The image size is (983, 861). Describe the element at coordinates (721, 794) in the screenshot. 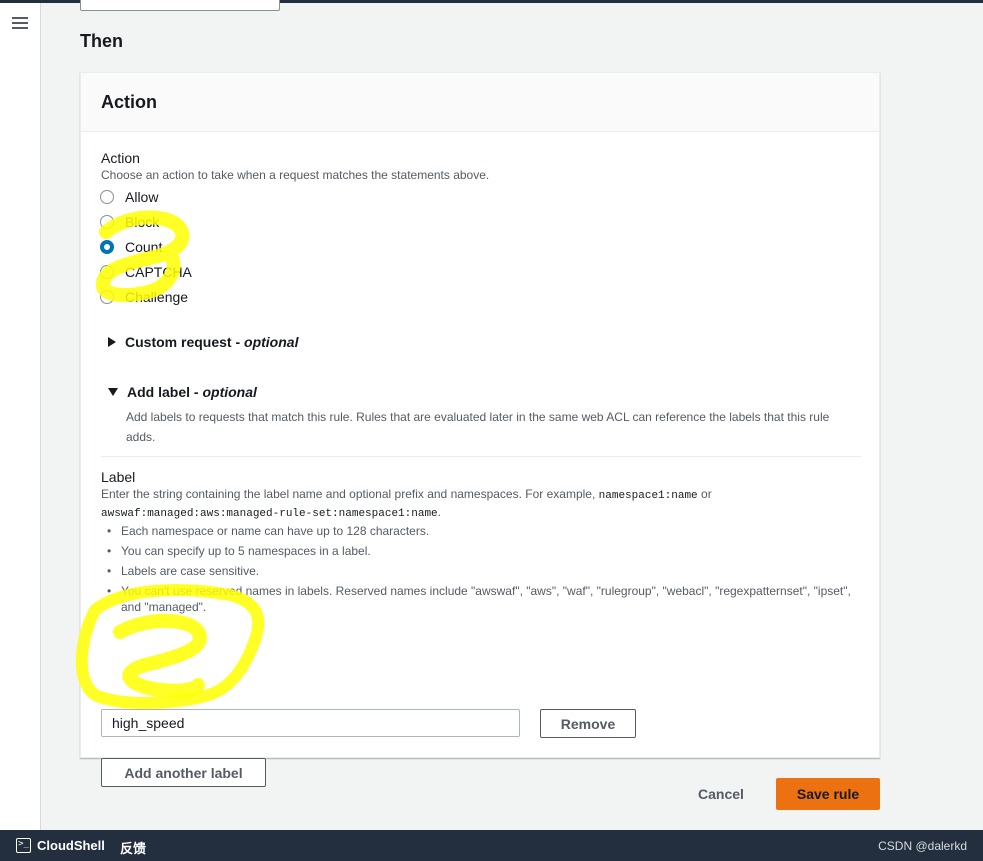

I see `cancel-button: Cancel` at that location.